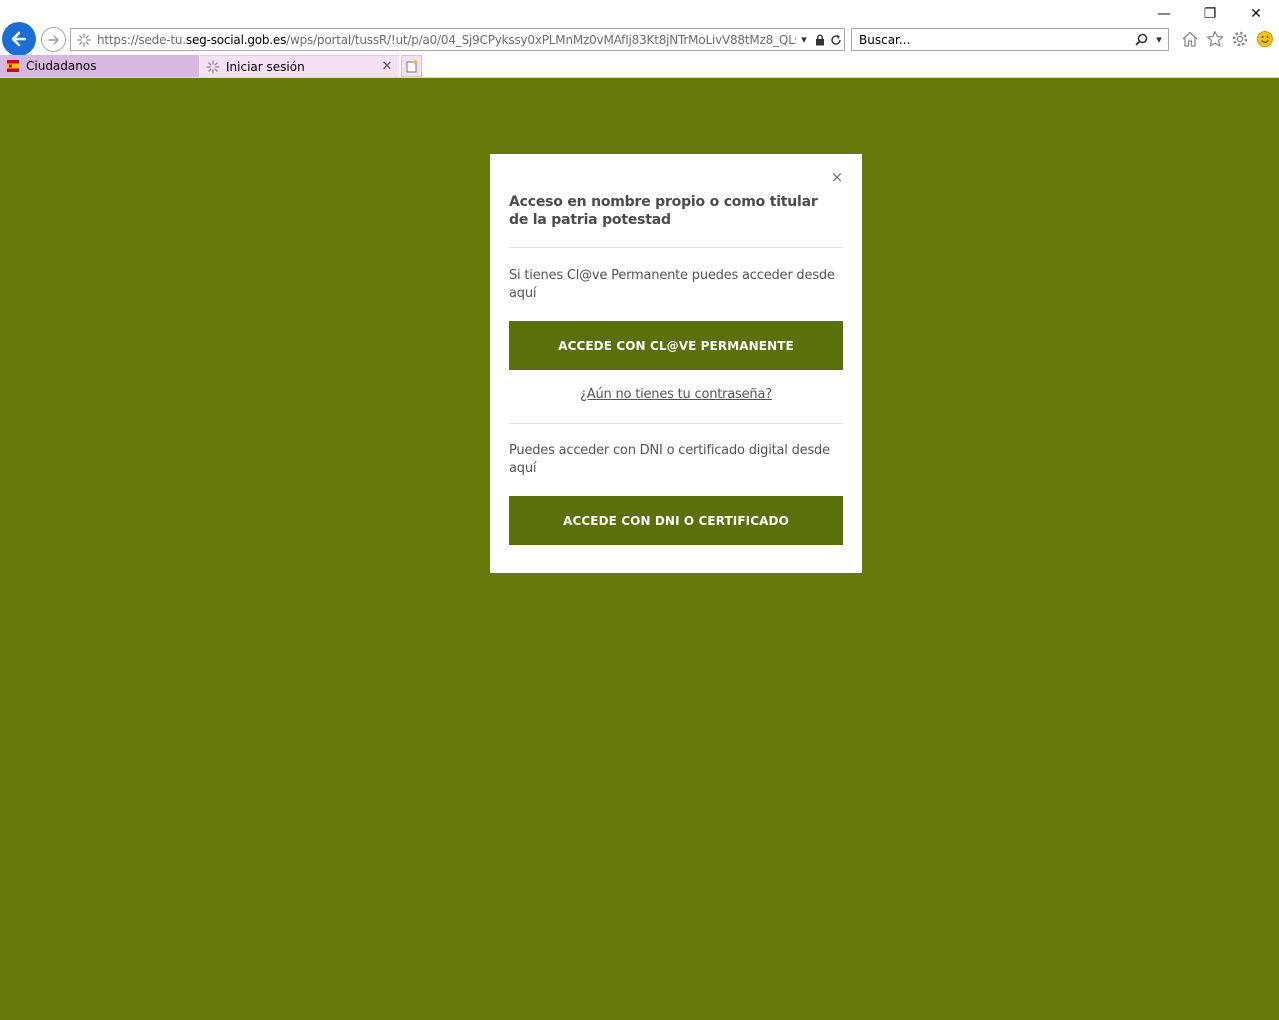 The width and height of the screenshot is (1279, 1020). What do you see at coordinates (13, 66) in the screenshot?
I see `spain-flag-icon` at bounding box center [13, 66].